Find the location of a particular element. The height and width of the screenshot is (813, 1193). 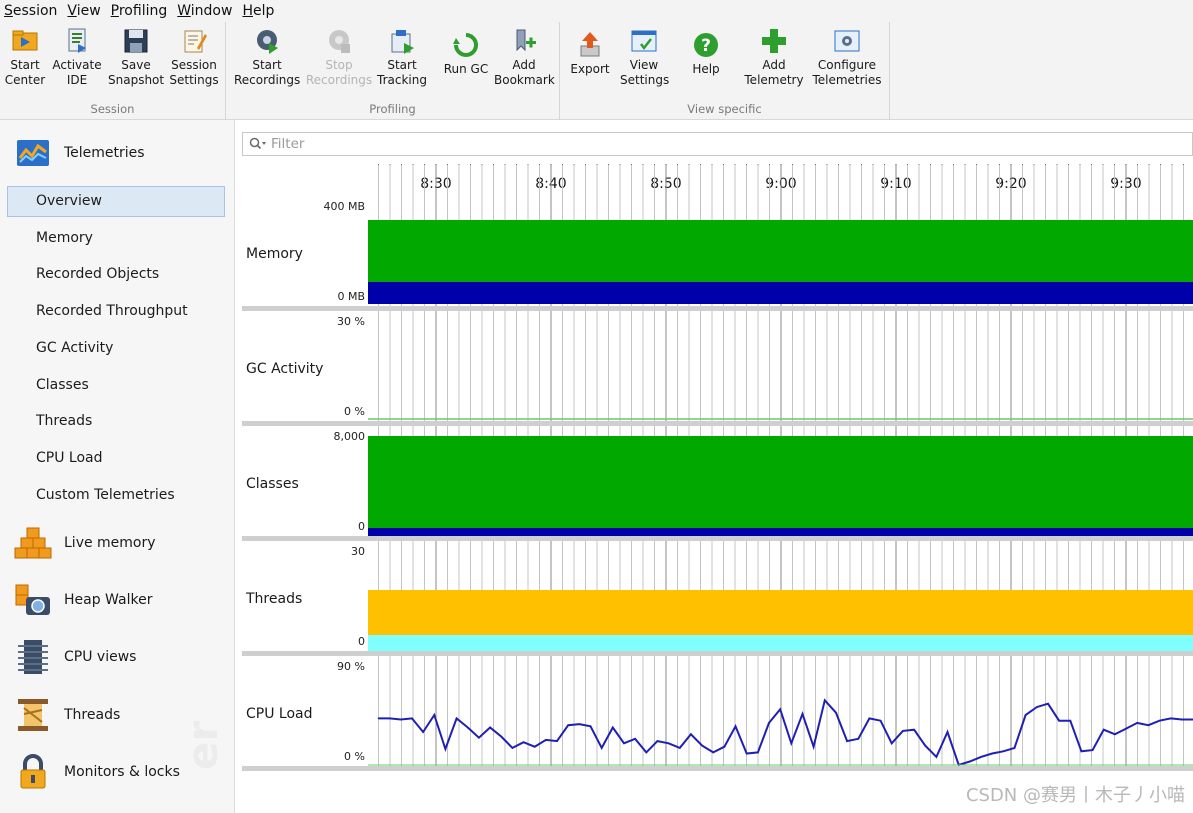

menu-label: ession is located at coordinates (35, 11).